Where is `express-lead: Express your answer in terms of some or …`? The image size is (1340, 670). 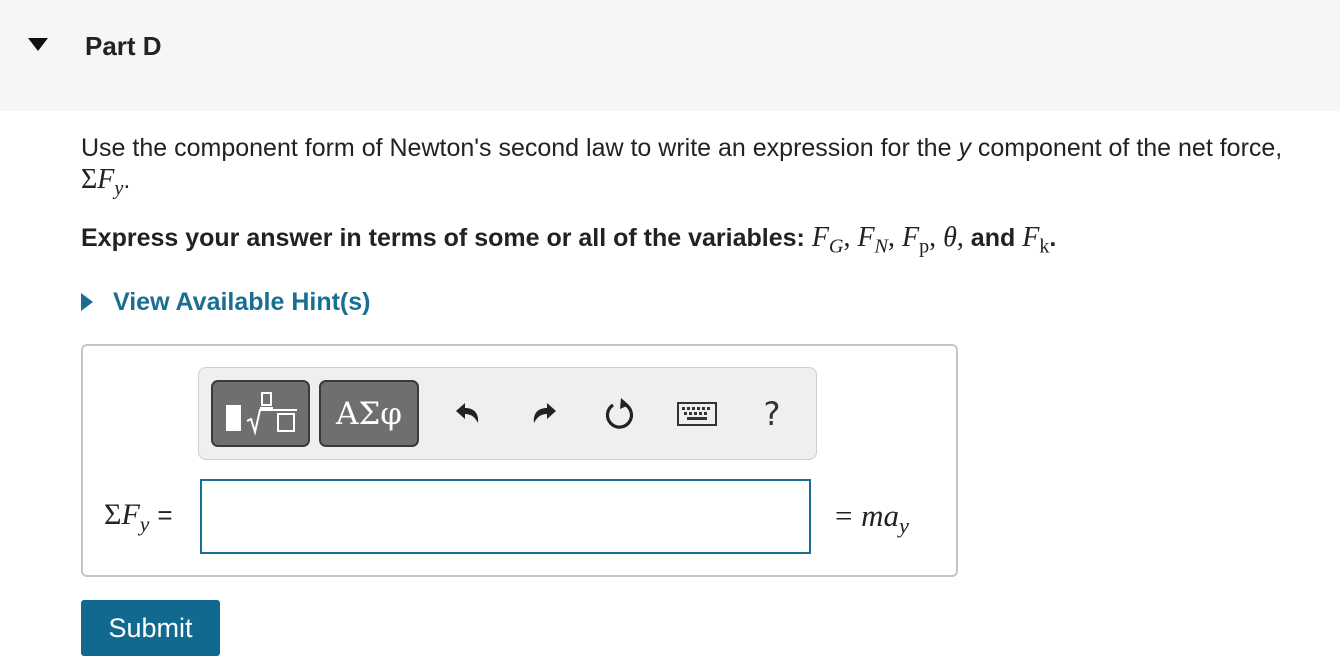
express-lead: Express your answer in terms of some or … is located at coordinates (446, 238).